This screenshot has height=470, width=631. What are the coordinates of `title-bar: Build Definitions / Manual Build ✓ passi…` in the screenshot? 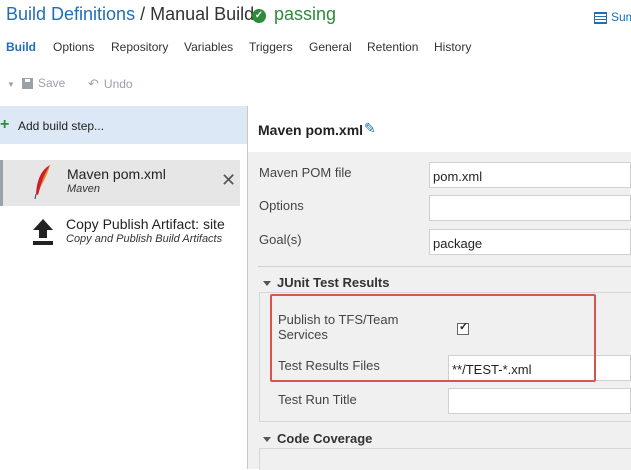 It's located at (315, 17).